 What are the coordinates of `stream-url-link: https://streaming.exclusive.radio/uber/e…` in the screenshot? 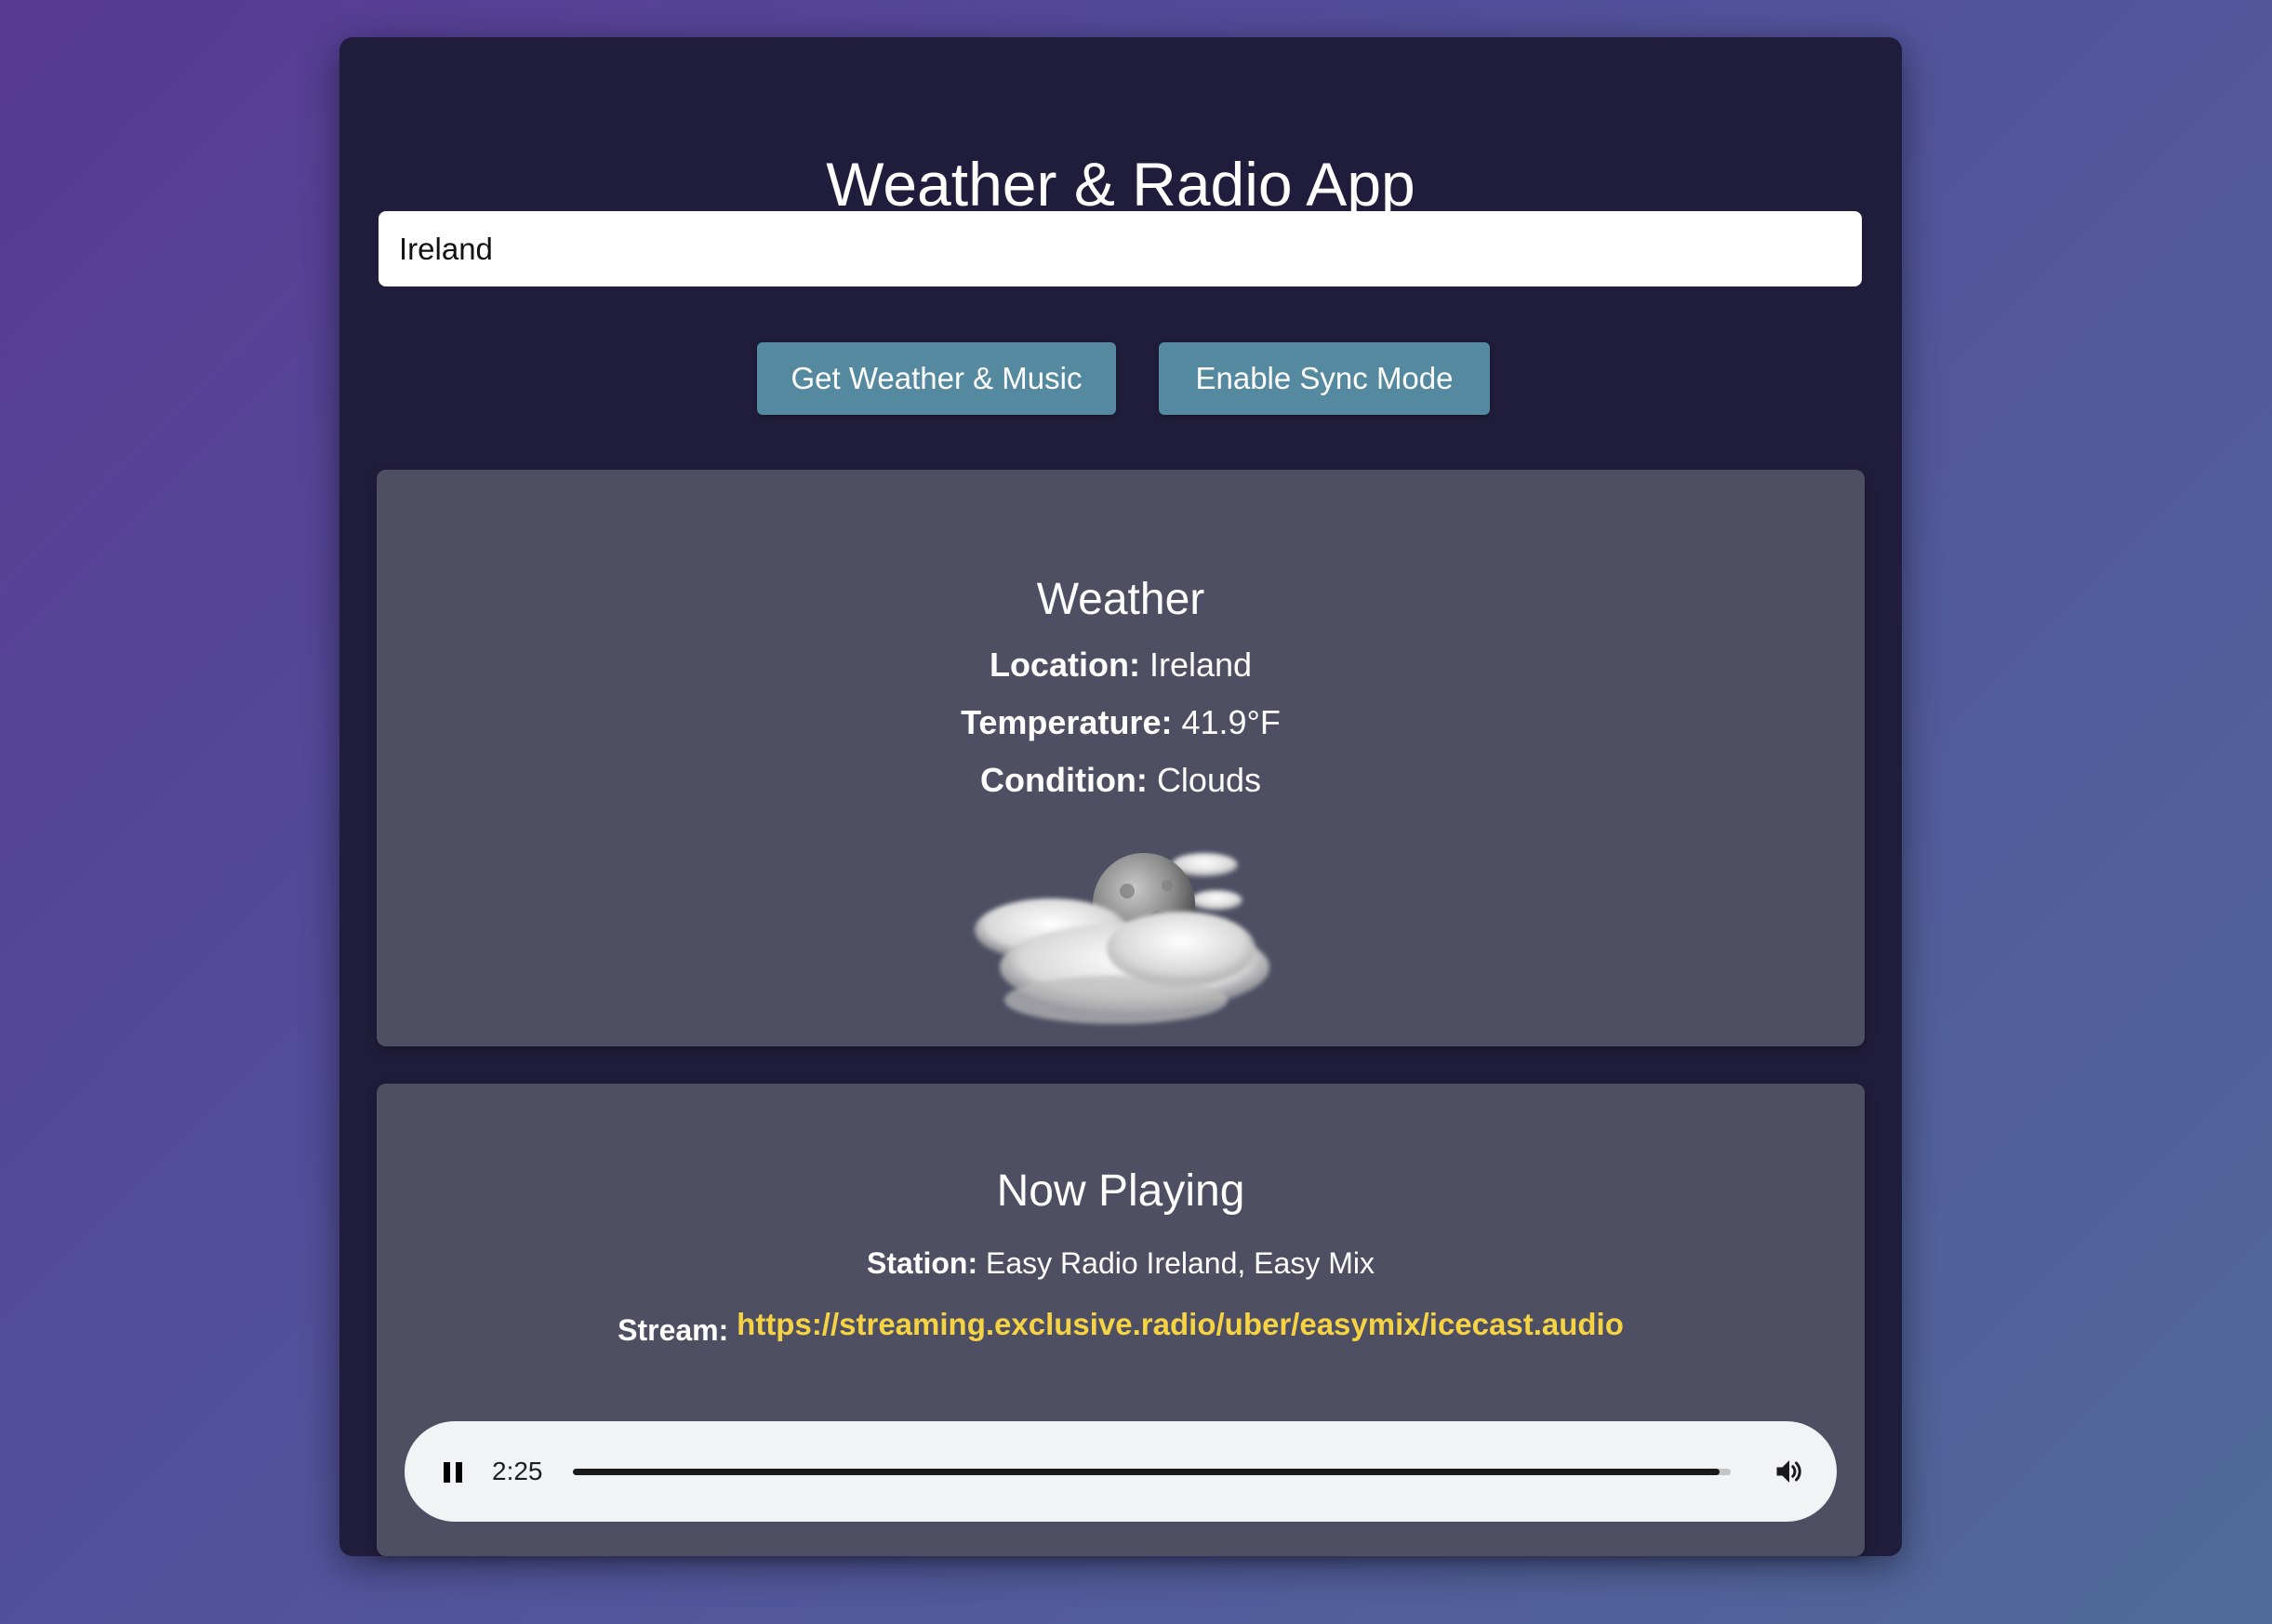 It's located at (1180, 1324).